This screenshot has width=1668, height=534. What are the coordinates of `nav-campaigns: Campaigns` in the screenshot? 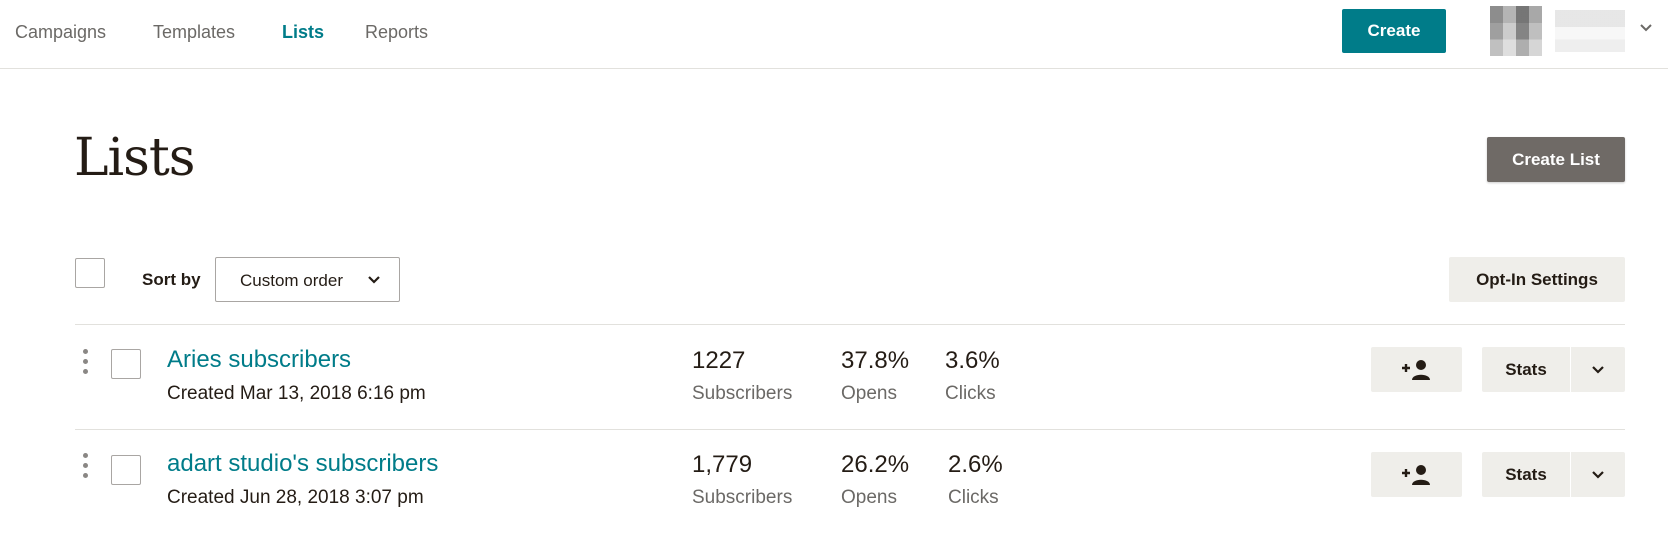 It's located at (60, 32).